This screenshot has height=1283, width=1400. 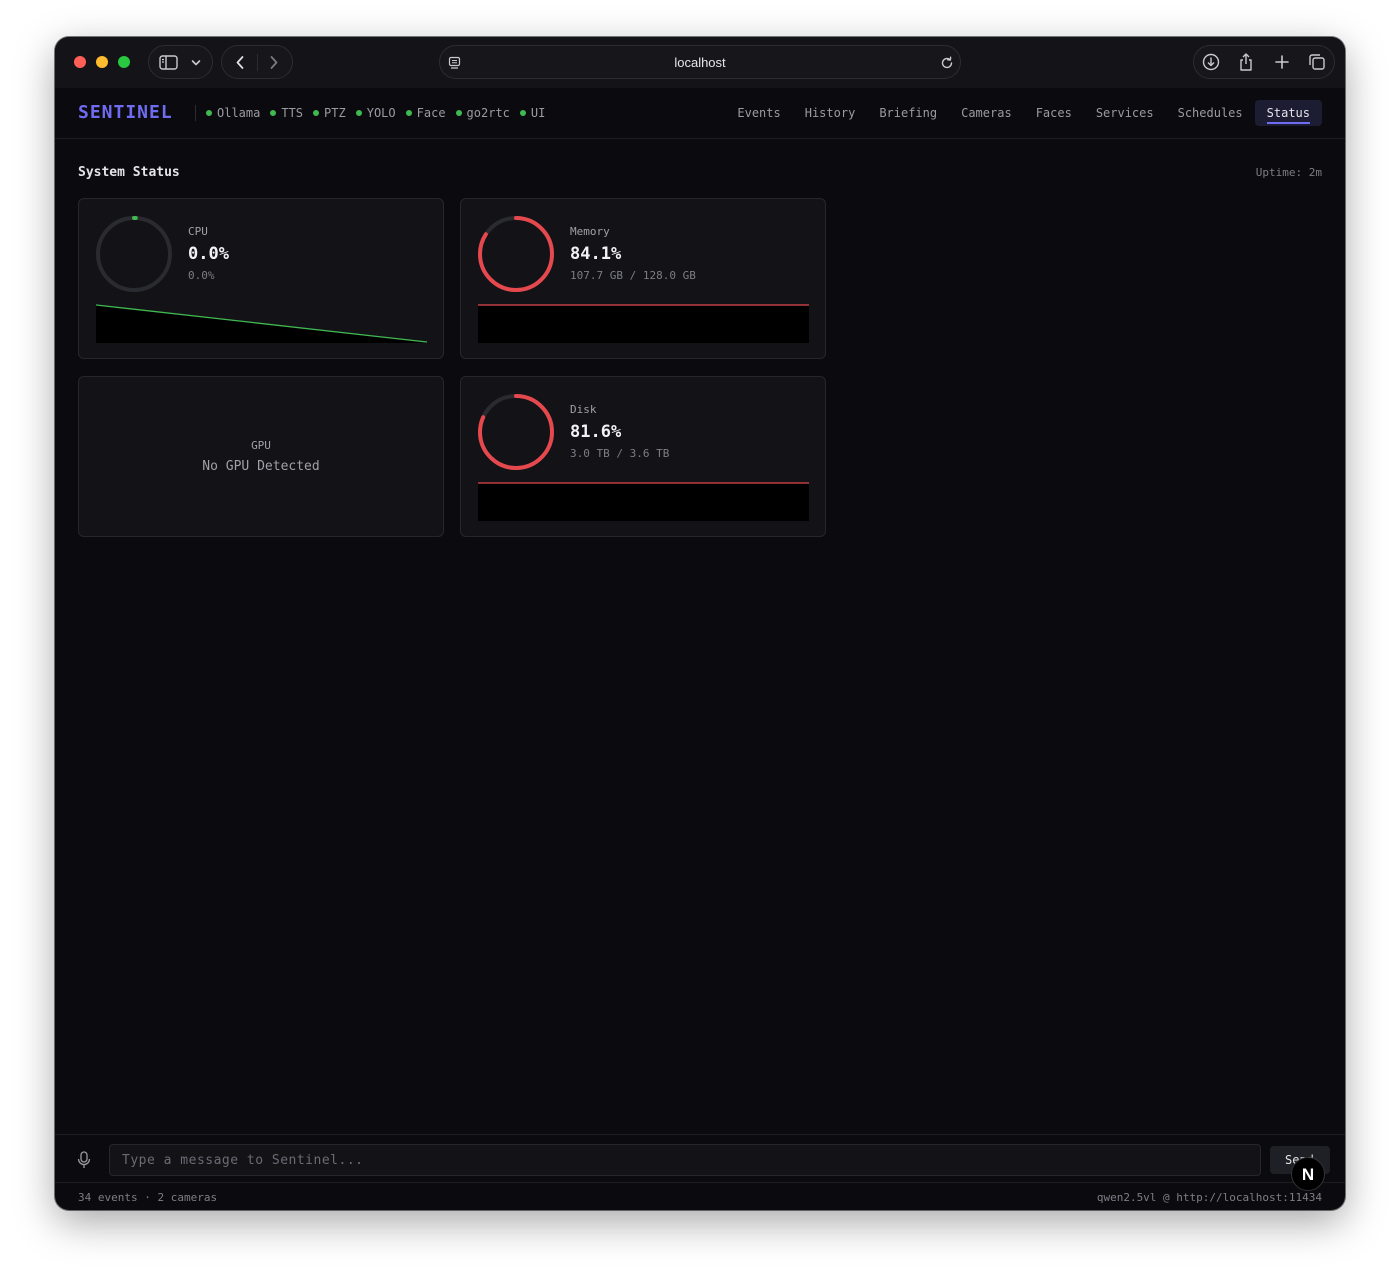 I want to click on sidebar-toggle-button, so click(x=180, y=62).